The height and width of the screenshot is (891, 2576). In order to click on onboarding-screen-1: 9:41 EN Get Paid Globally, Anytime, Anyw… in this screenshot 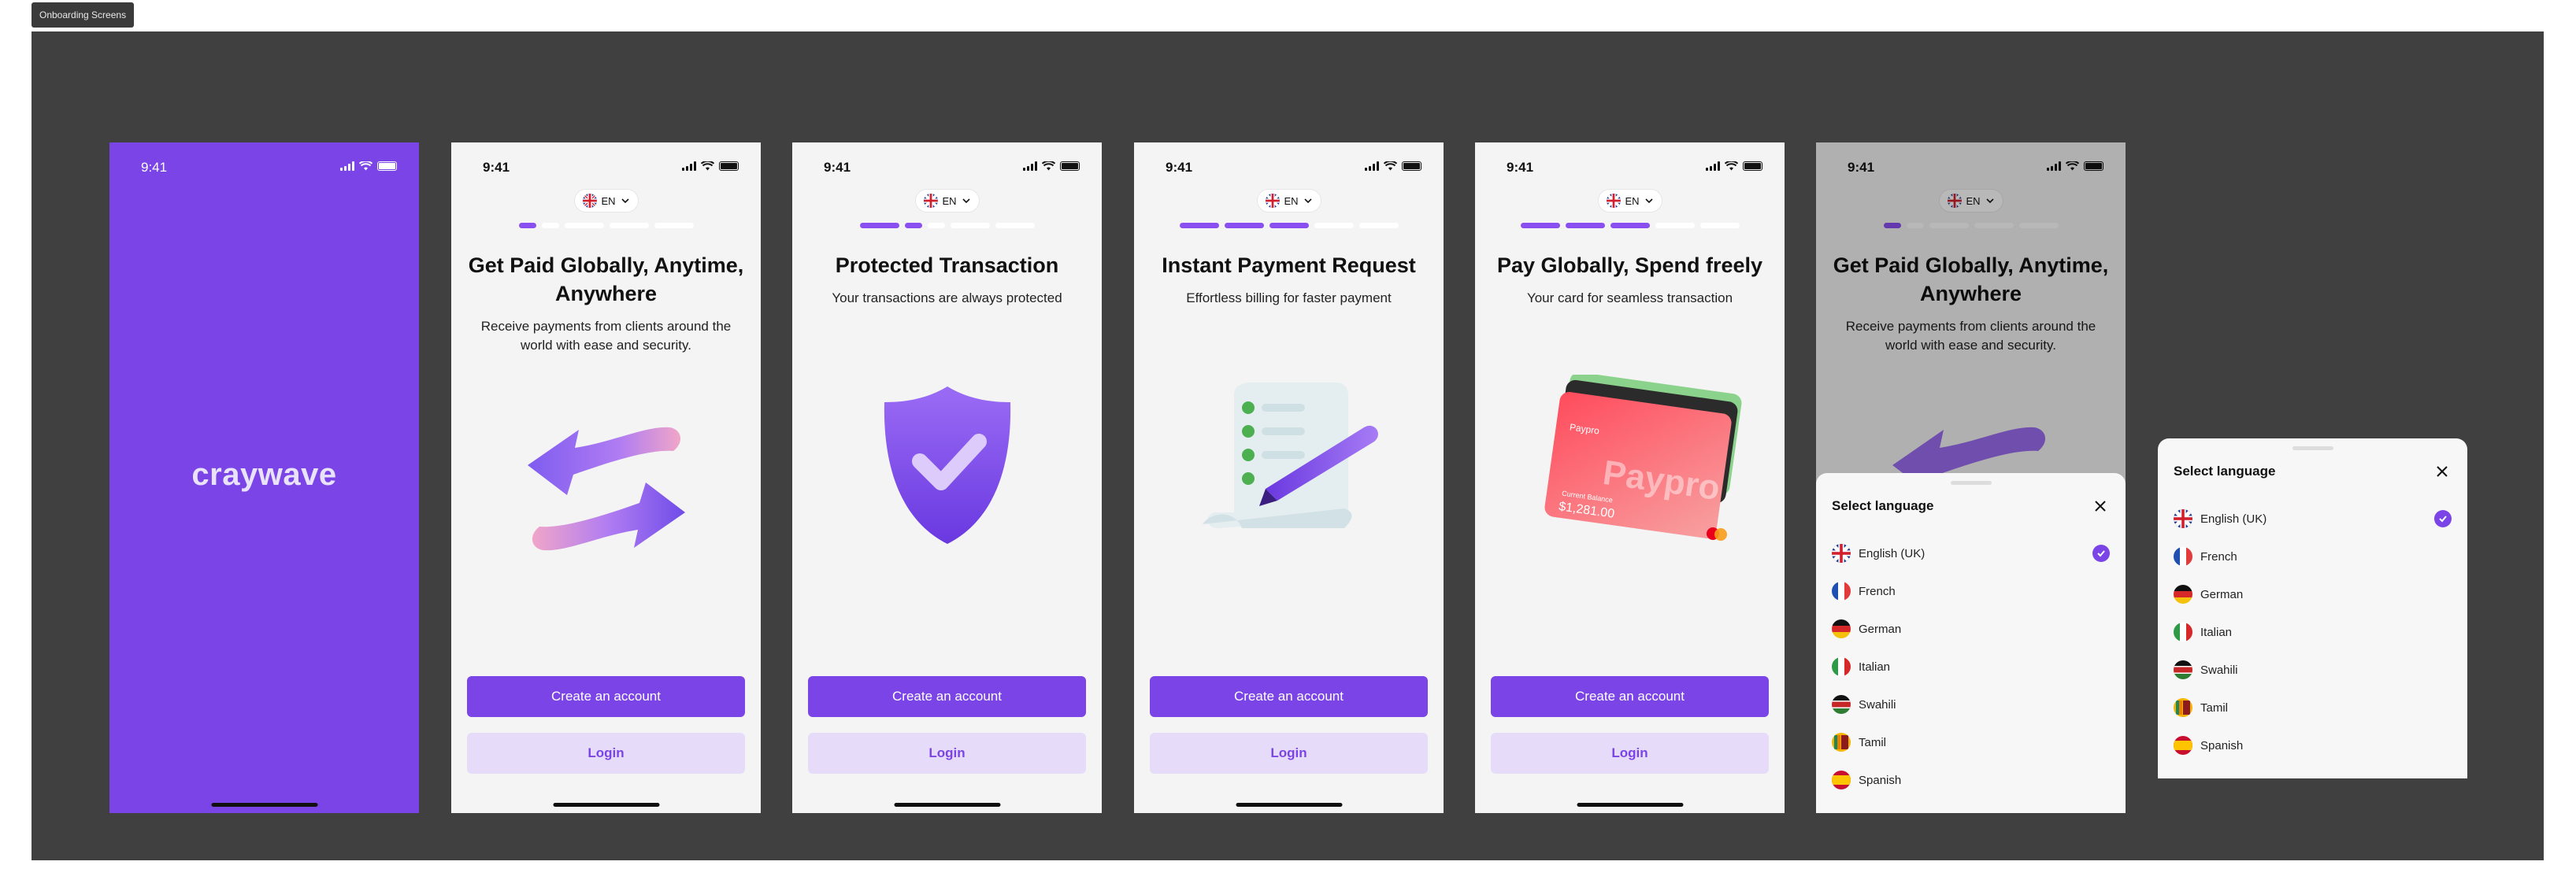, I will do `click(606, 477)`.